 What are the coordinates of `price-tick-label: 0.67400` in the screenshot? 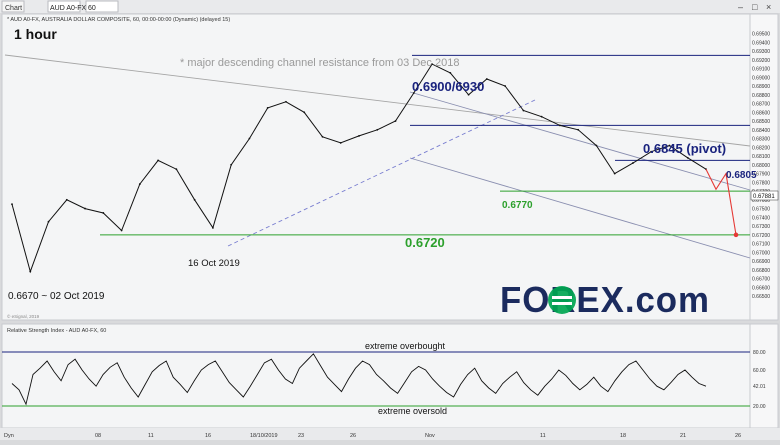 It's located at (761, 218).